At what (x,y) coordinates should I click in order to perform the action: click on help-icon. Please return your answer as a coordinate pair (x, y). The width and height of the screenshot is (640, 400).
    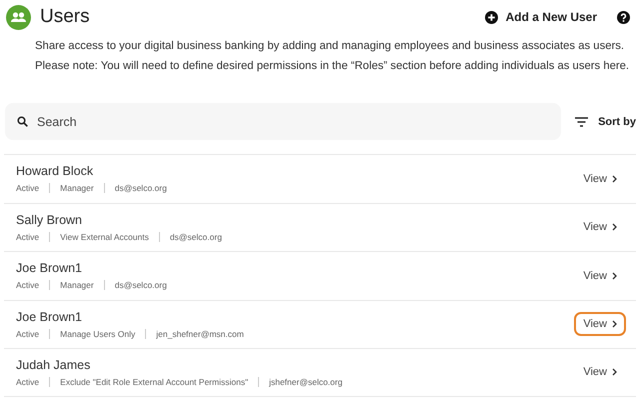
    Looking at the image, I should click on (623, 17).